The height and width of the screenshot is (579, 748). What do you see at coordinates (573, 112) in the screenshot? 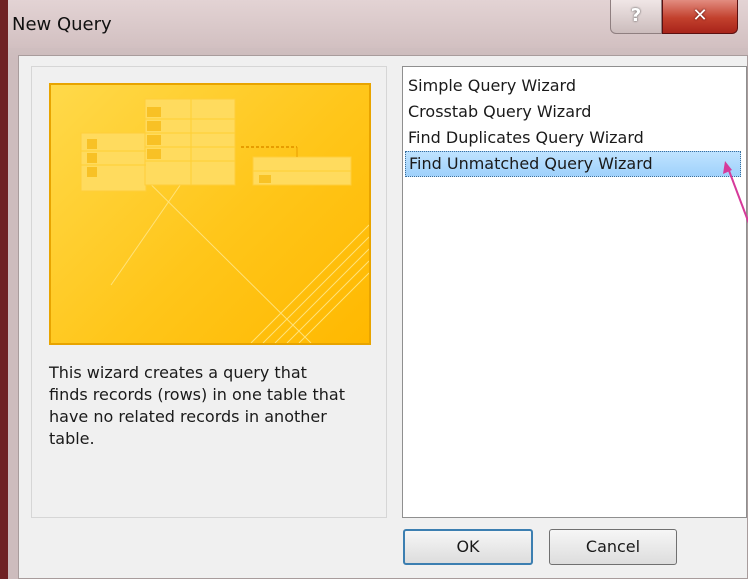
I see `list-item-crosstab-query-wizard: Crosstab Query Wizard` at bounding box center [573, 112].